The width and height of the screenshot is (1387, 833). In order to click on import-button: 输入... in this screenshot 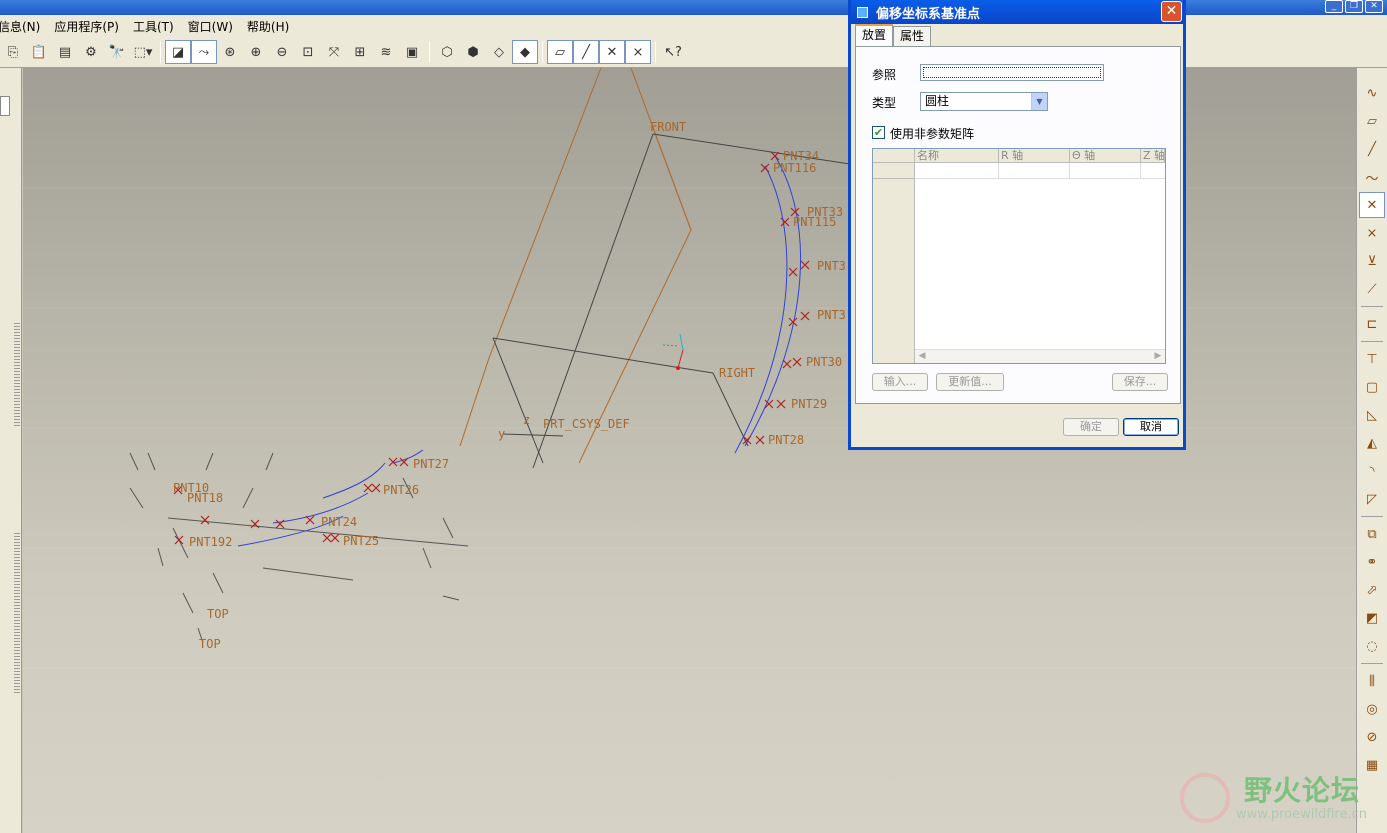, I will do `click(900, 382)`.